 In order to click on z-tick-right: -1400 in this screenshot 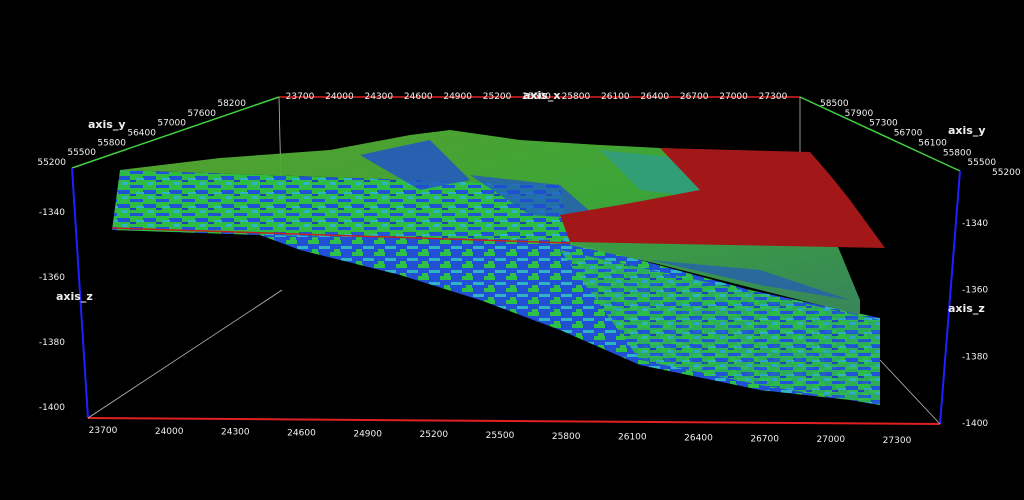, I will do `click(975, 424)`.